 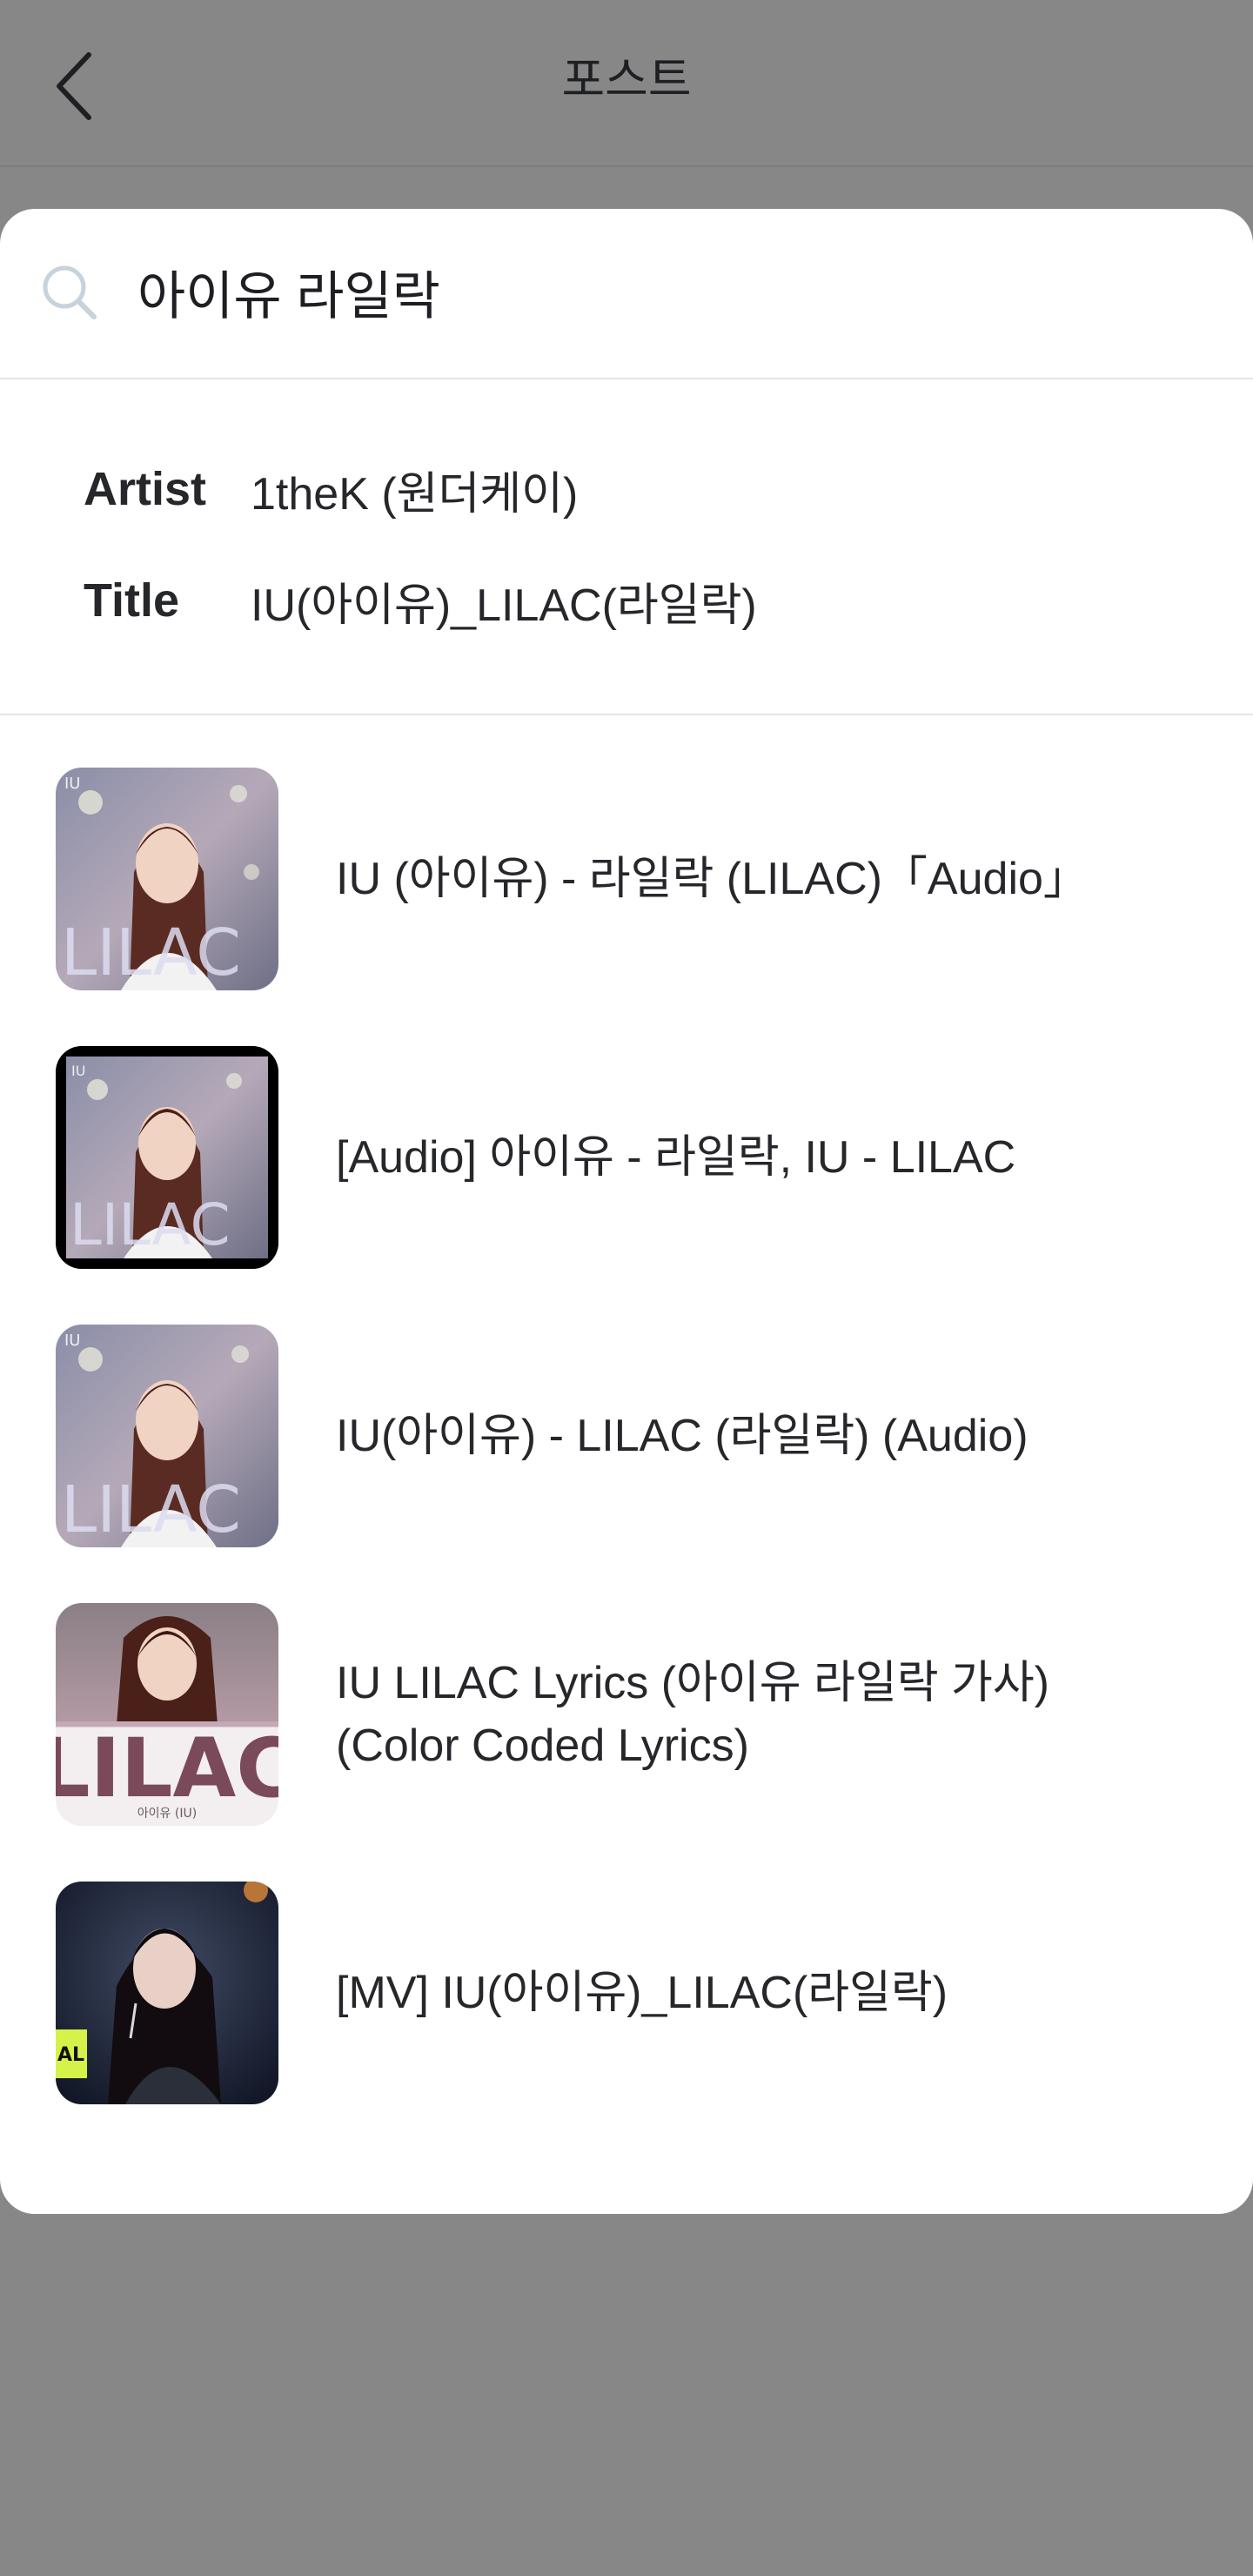 I want to click on result-item: IU LILAC IU(아이유) - LILAC (라일락) (Audio), so click(x=626, y=1436).